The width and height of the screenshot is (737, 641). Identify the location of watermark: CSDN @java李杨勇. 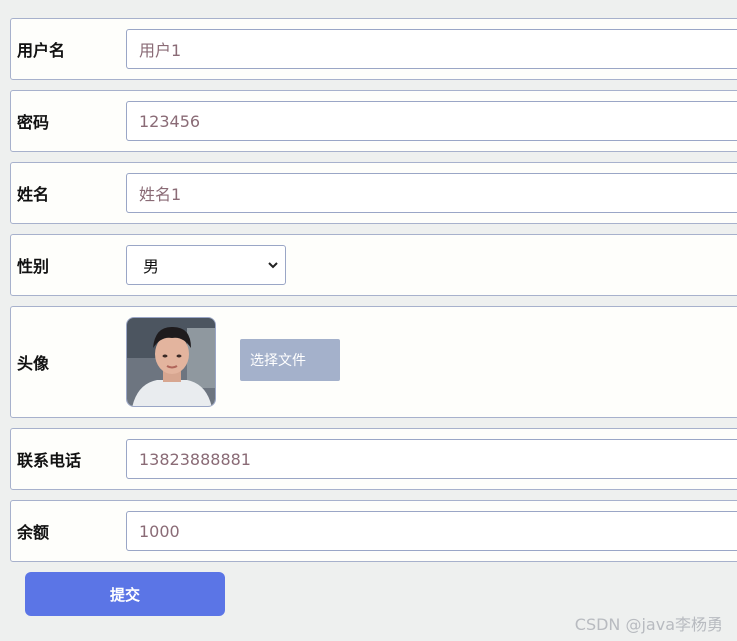
(648, 624).